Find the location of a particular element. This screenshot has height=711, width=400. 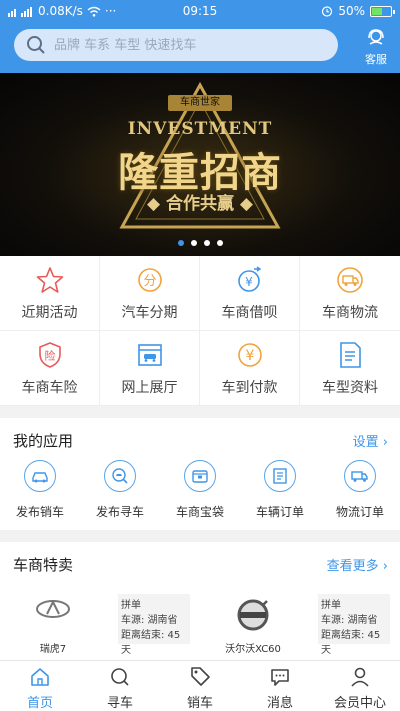

nav-find-car: 寻车 is located at coordinates (120, 686).